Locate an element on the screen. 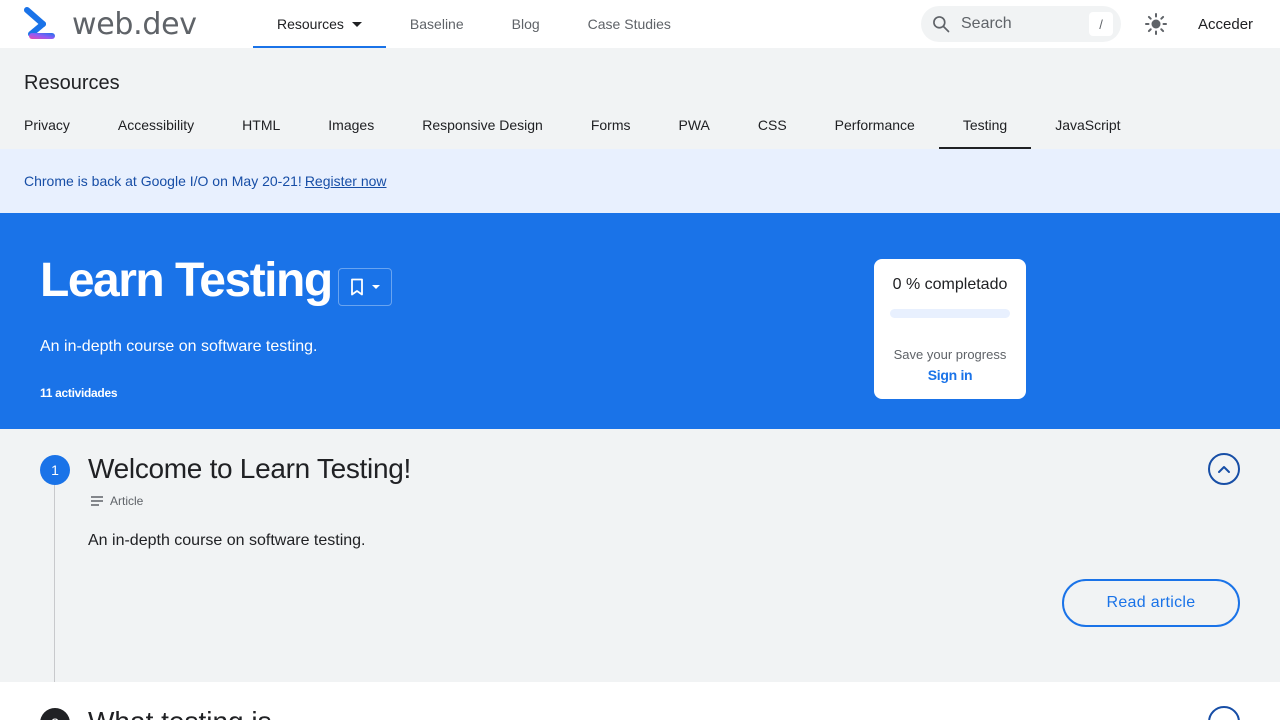 This screenshot has width=1280, height=720. course-title: Learn Testing is located at coordinates (186, 280).